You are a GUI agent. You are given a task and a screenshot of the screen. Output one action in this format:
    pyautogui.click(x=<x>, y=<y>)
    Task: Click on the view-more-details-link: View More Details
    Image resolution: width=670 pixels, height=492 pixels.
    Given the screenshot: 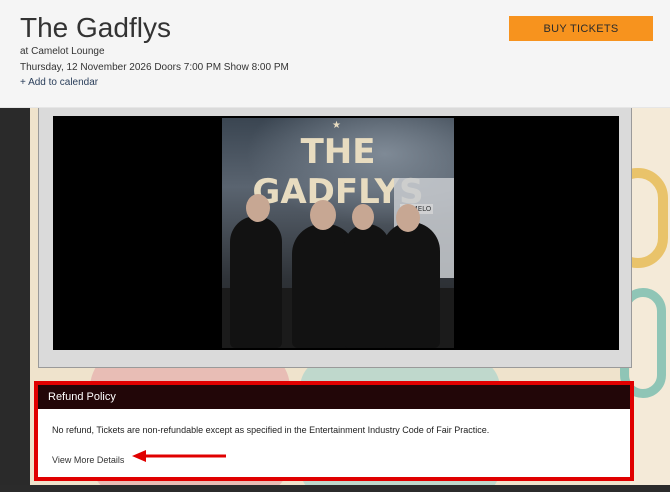 What is the action you would take?
    pyautogui.click(x=88, y=460)
    